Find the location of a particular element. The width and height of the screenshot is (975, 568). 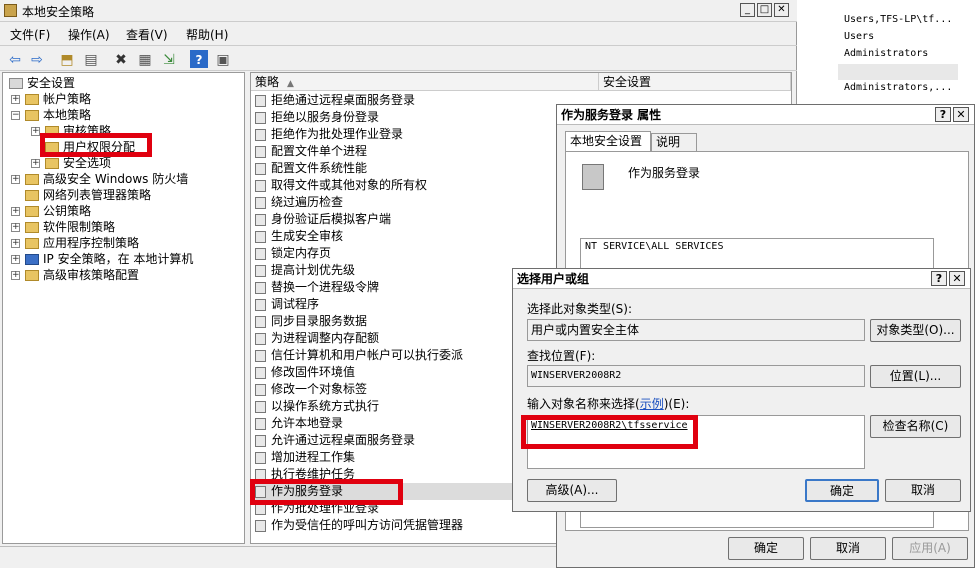

forward-icon: ⇨ is located at coordinates (37, 59).